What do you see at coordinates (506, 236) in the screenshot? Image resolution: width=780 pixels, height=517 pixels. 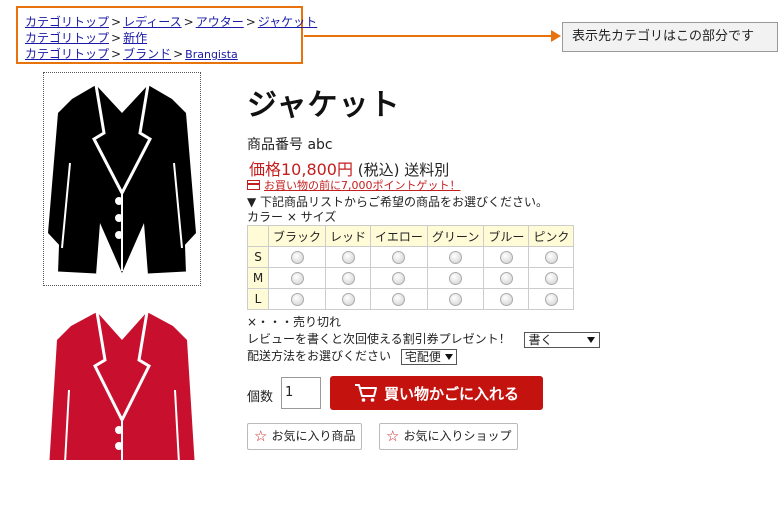 I see `color-header: ブルー` at bounding box center [506, 236].